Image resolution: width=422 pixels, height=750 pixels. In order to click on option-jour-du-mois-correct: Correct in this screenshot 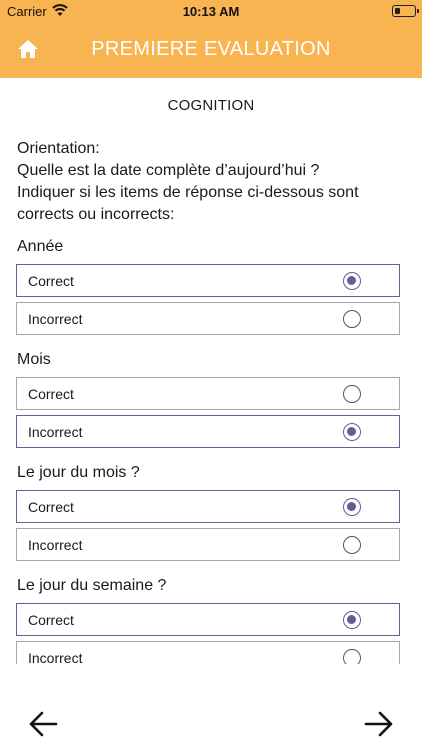, I will do `click(208, 506)`.